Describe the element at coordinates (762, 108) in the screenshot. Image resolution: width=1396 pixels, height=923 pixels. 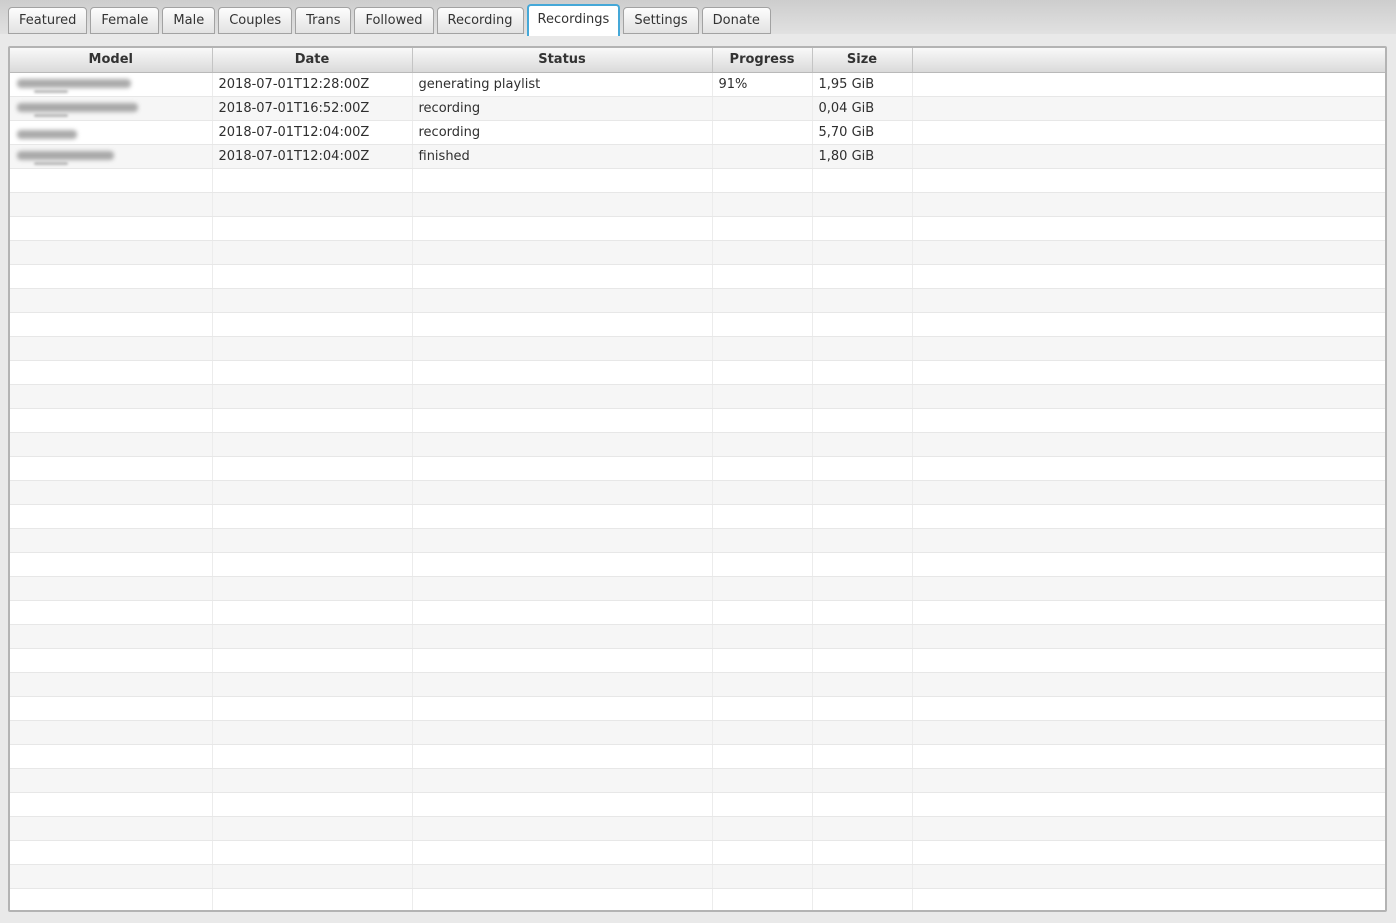
I see `cell-progress` at that location.